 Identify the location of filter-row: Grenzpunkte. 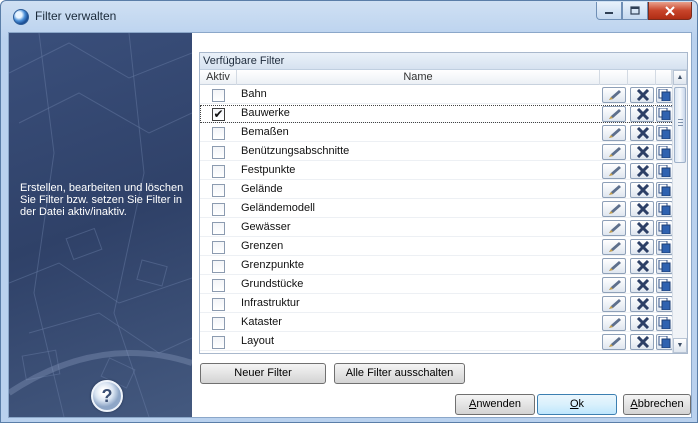
(436, 266).